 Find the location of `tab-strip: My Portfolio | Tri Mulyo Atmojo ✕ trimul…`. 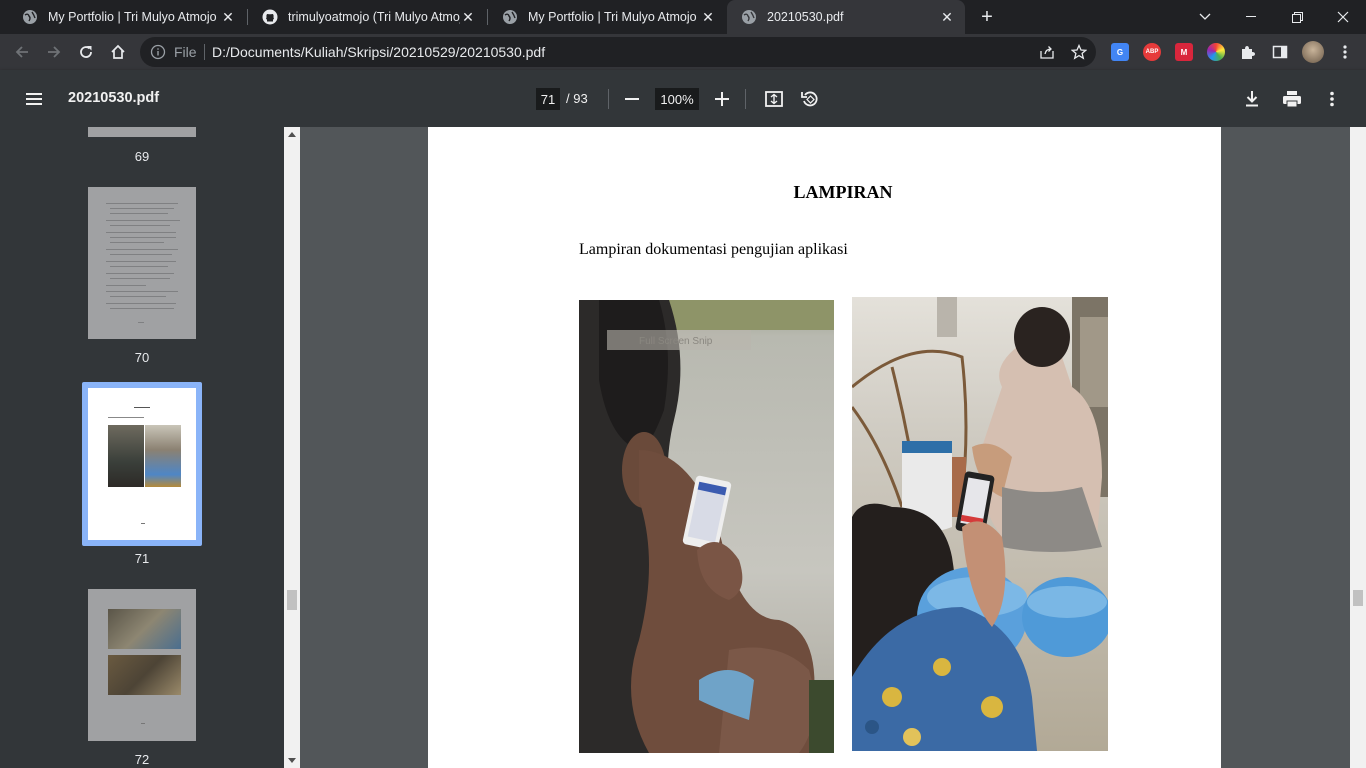

tab-strip: My Portfolio | Tri Mulyo Atmojo ✕ trimul… is located at coordinates (683, 17).